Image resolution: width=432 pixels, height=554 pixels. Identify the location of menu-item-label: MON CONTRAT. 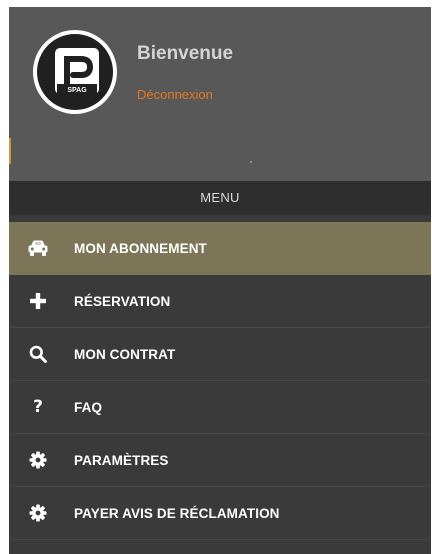
(125, 354).